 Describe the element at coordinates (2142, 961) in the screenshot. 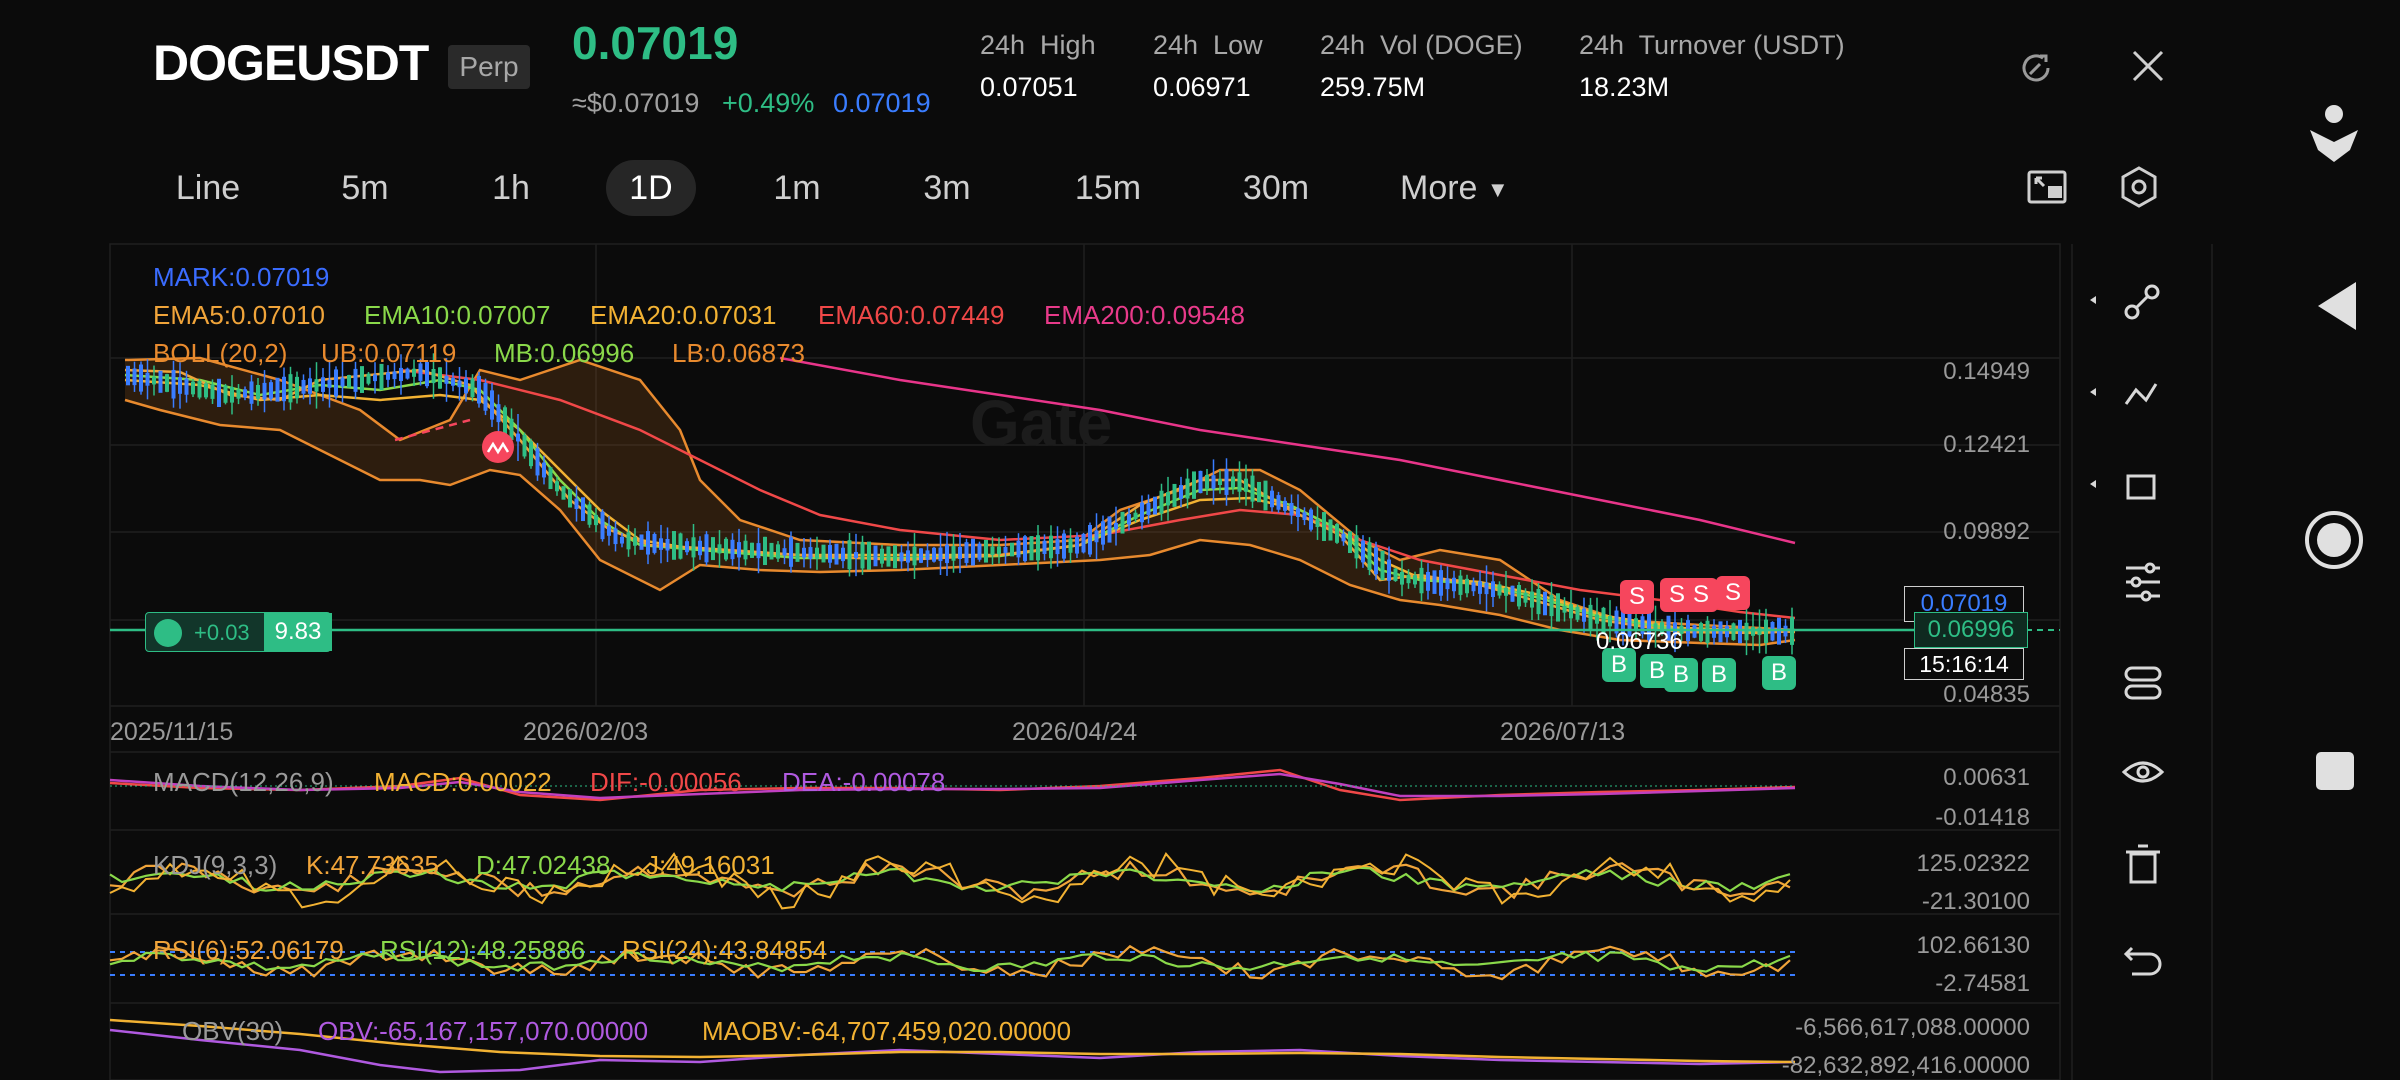

I see `undo-icon` at that location.